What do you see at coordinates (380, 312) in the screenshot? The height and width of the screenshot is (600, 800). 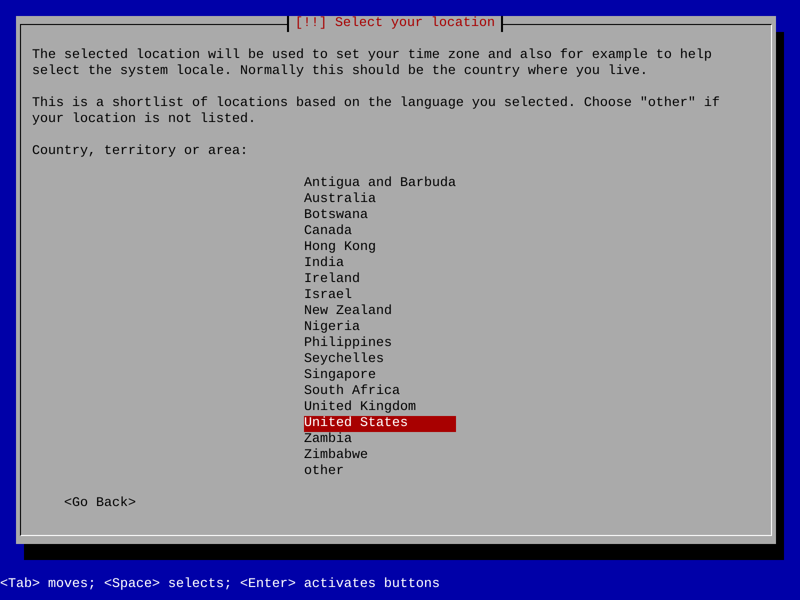 I see `country-option: New Zealand` at bounding box center [380, 312].